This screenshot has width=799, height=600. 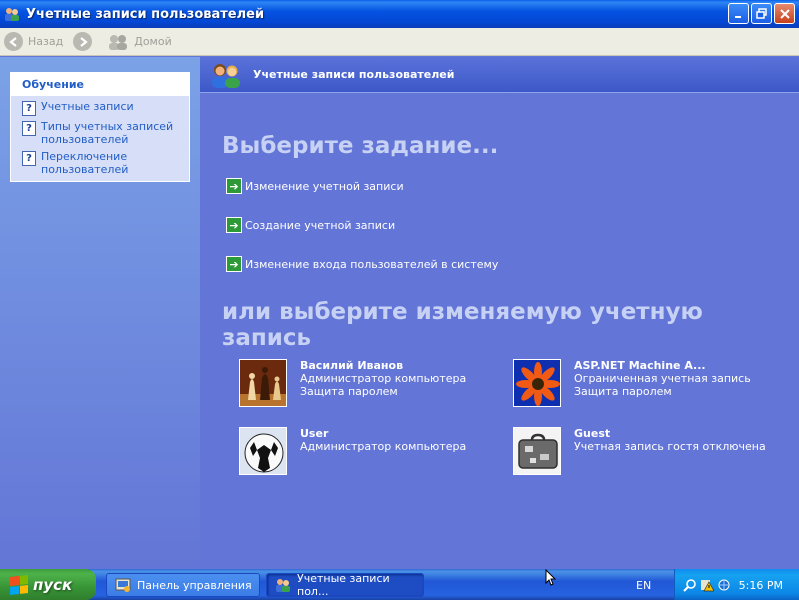 I want to click on forward-arrow-icon, so click(x=83, y=41).